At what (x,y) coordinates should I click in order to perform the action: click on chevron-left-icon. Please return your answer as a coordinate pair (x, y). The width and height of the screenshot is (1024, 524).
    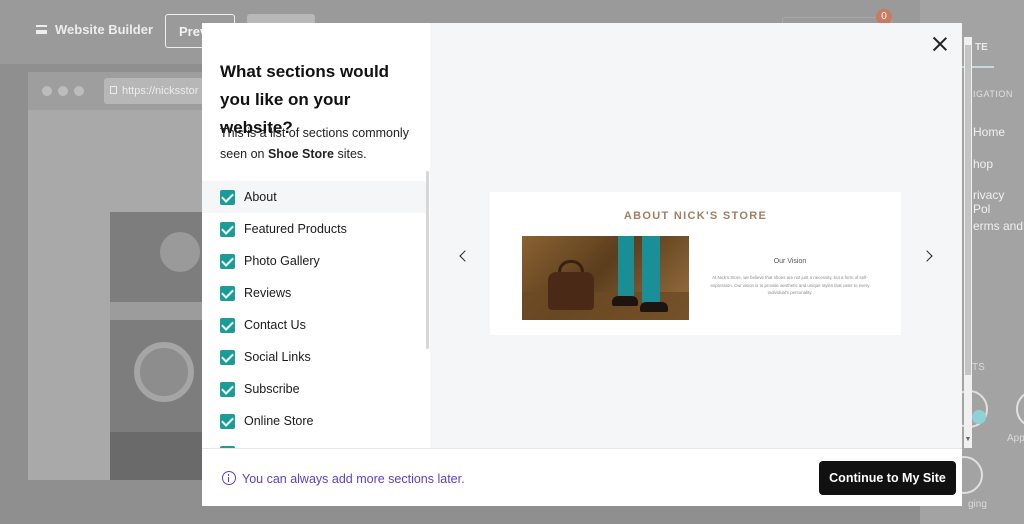
    Looking at the image, I should click on (463, 256).